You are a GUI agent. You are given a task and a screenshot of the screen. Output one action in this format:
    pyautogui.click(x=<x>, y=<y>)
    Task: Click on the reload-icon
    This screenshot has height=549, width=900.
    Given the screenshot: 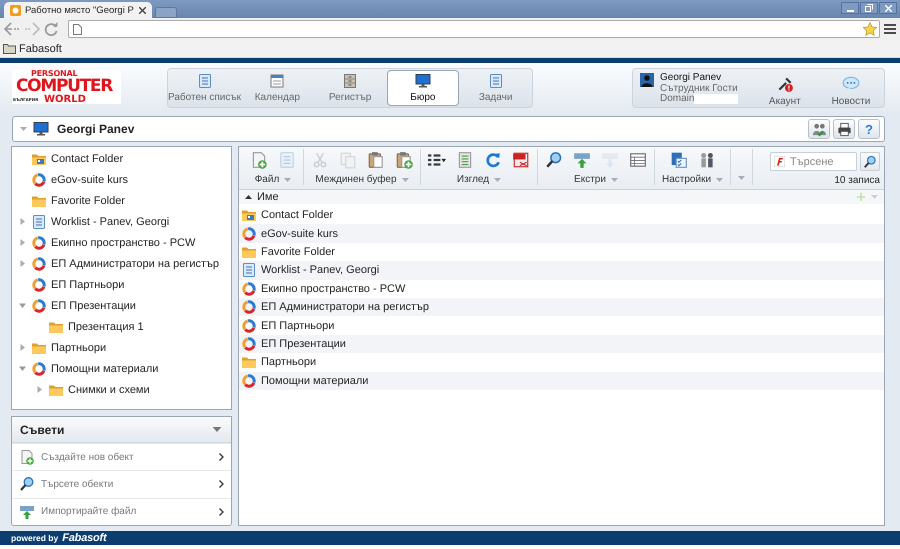 What is the action you would take?
    pyautogui.click(x=51, y=29)
    